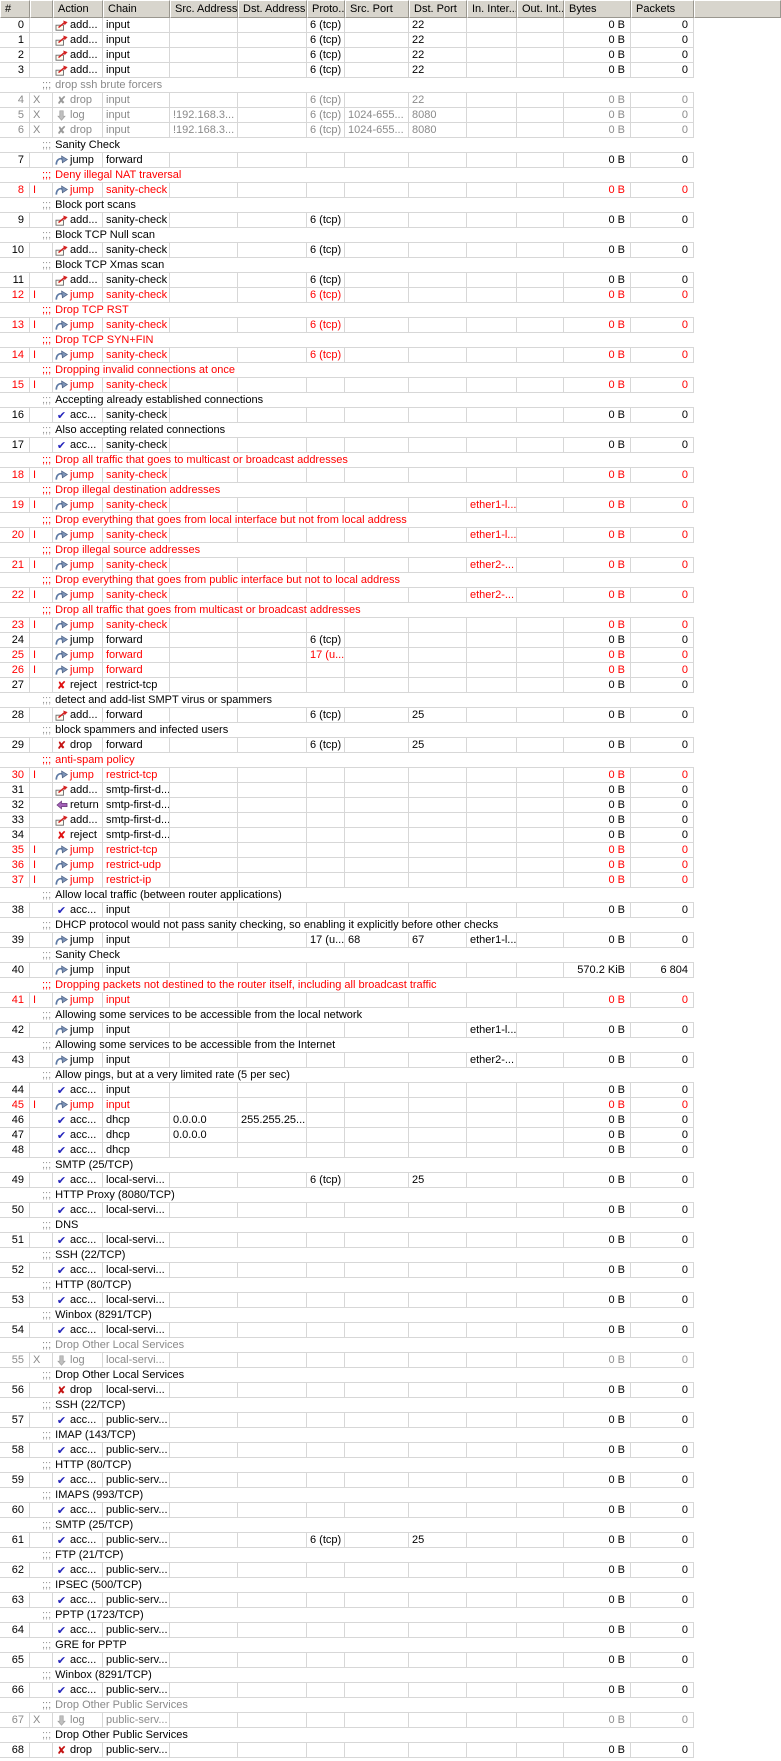 Image resolution: width=781 pixels, height=1761 pixels. Describe the element at coordinates (347, 1600) in the screenshot. I see `rule-row: 63 ✔ acc... public-serv... 0 B0` at that location.